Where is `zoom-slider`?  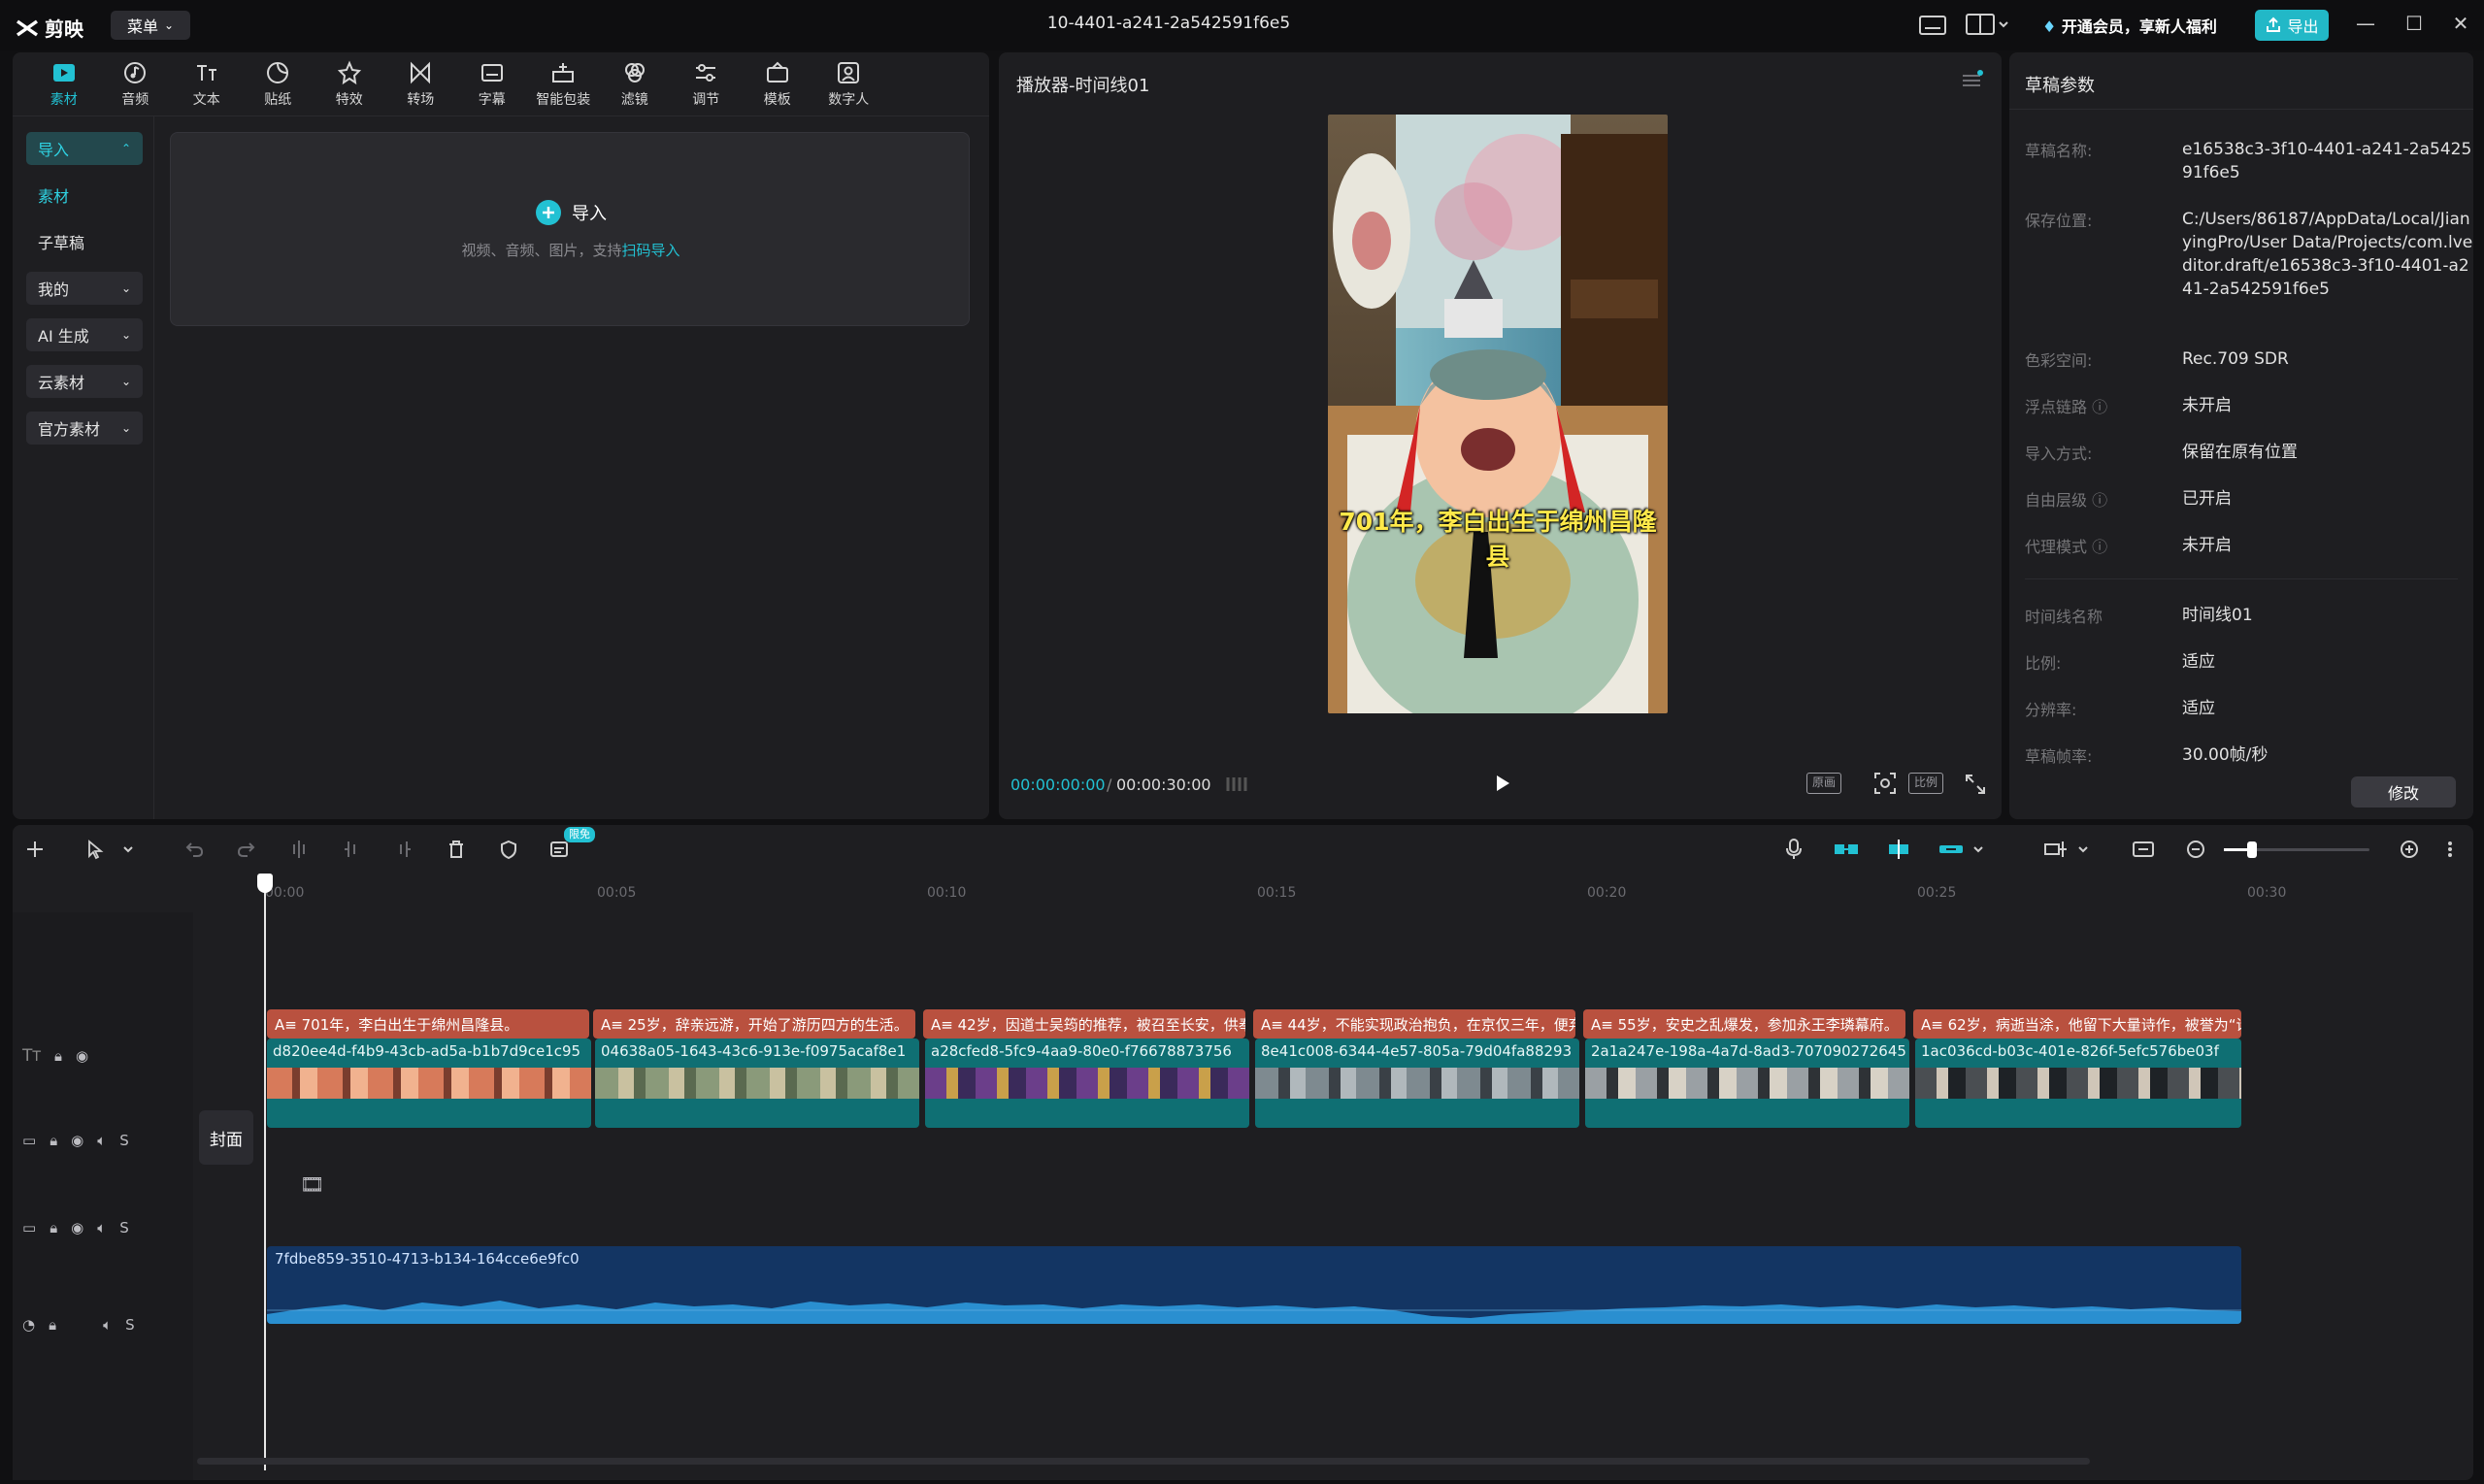
zoom-slider is located at coordinates (2296, 849).